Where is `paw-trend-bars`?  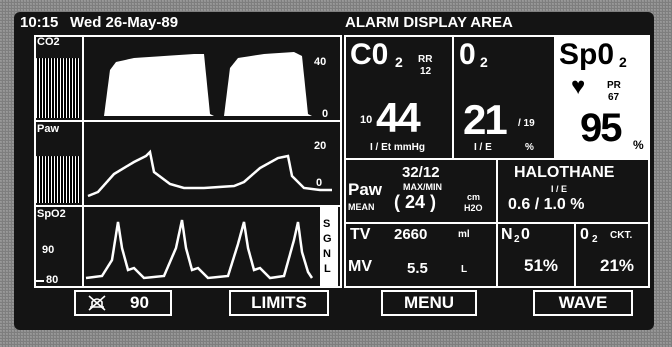 paw-trend-bars is located at coordinates (58, 169).